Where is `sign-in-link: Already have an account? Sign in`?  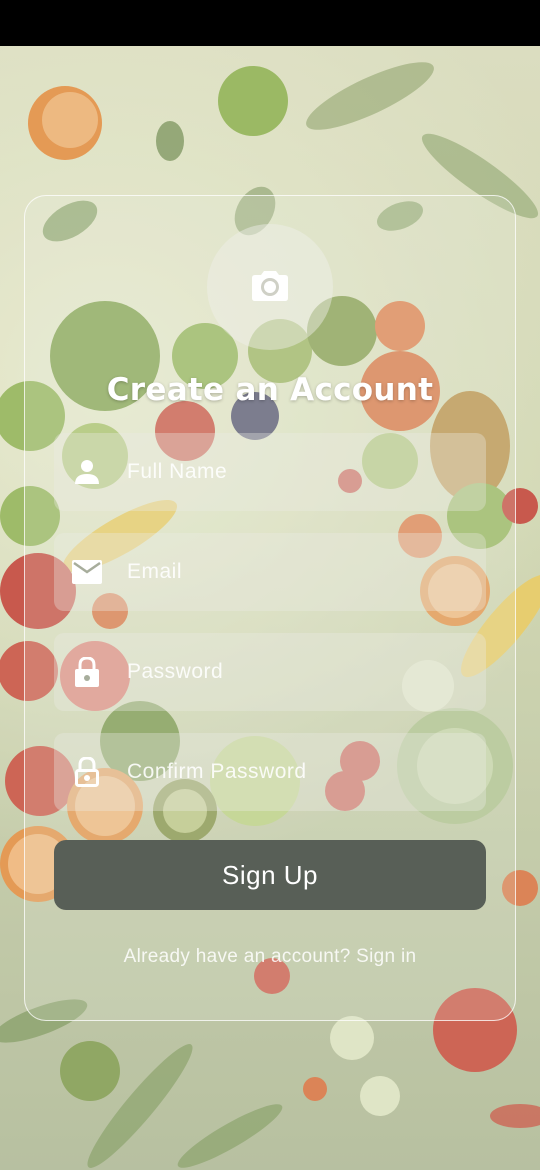 sign-in-link: Already have an account? Sign in is located at coordinates (270, 957).